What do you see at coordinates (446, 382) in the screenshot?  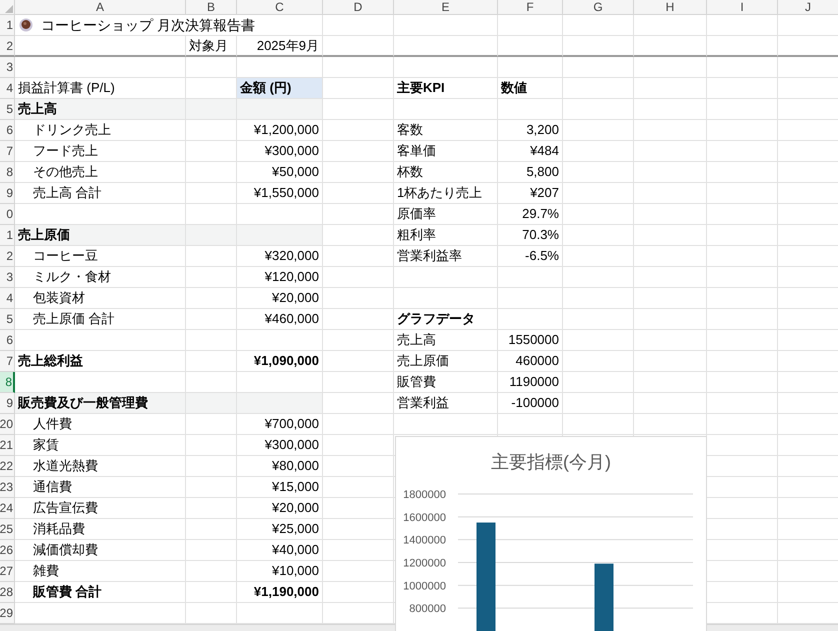 I see `spreadsheet-cell: 販管費` at bounding box center [446, 382].